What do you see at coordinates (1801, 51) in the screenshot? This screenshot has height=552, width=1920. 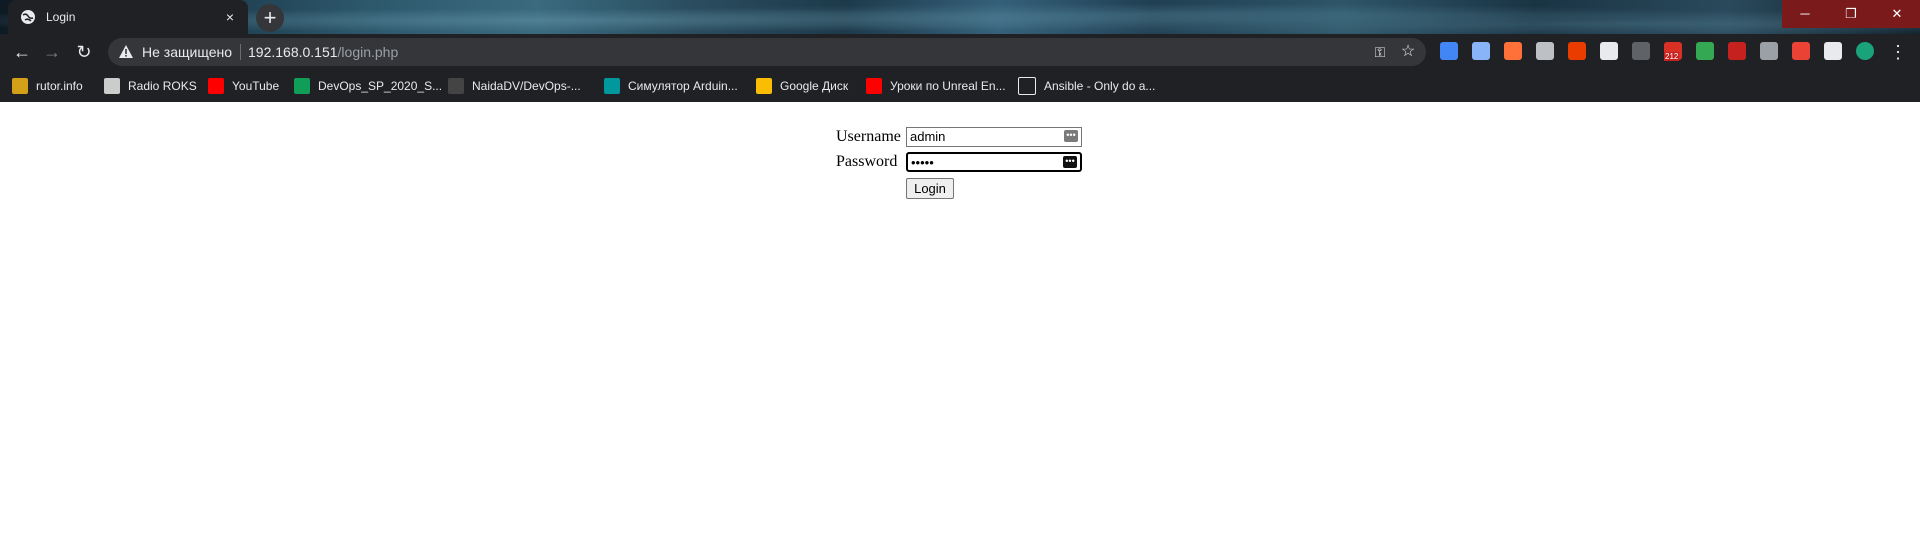 I see `m-icon` at bounding box center [1801, 51].